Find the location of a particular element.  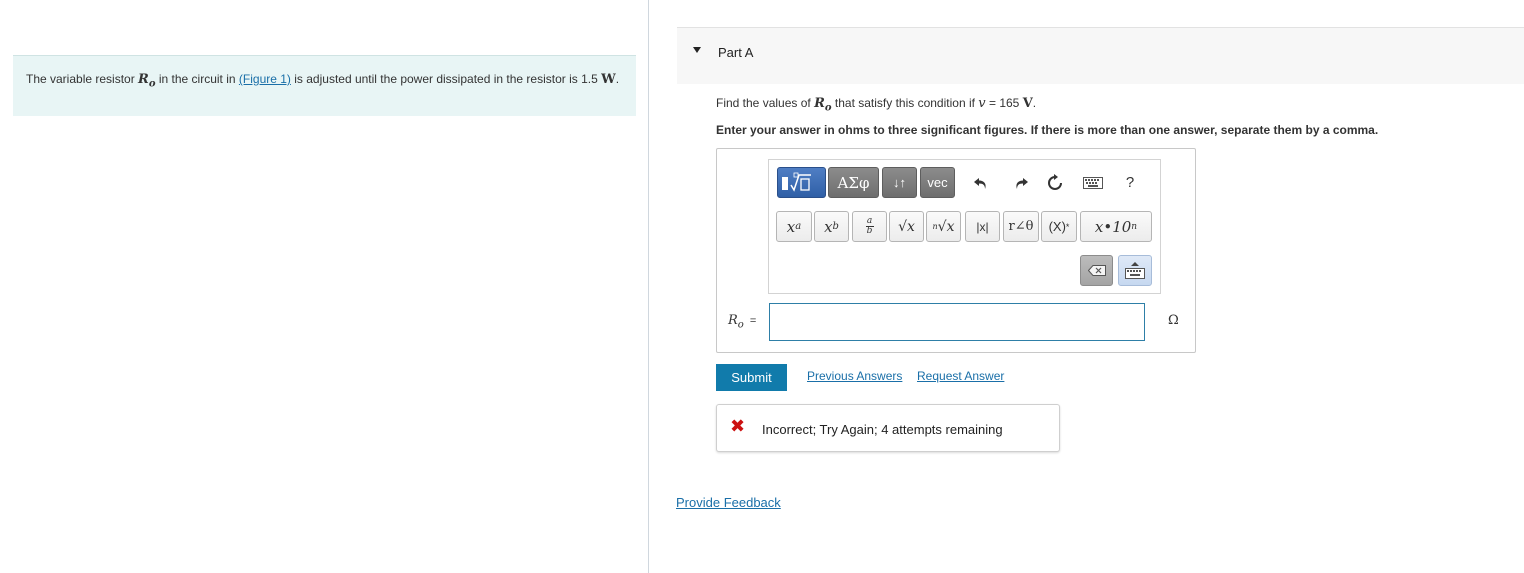

previous-answers-link: Previous Answers is located at coordinates (854, 376).